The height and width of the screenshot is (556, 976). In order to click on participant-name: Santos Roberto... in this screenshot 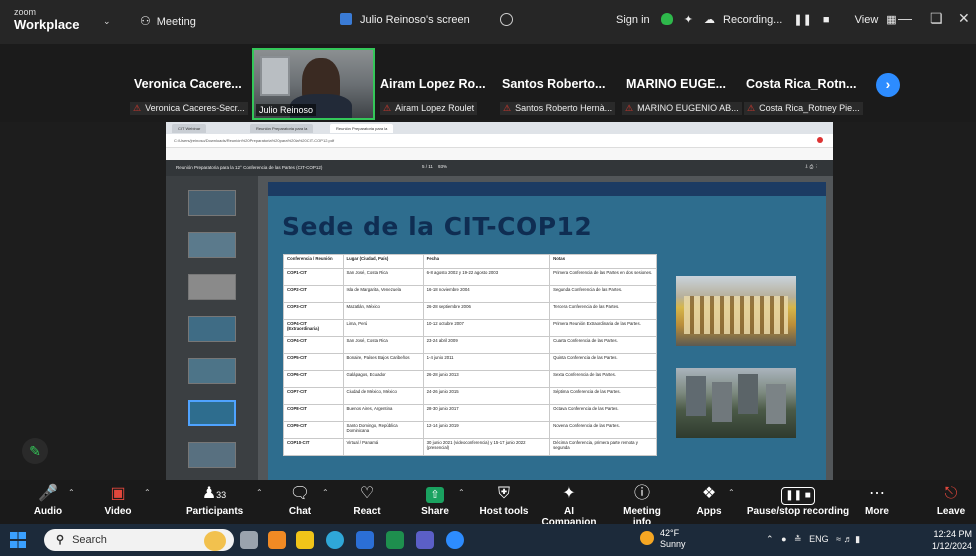, I will do `click(553, 84)`.